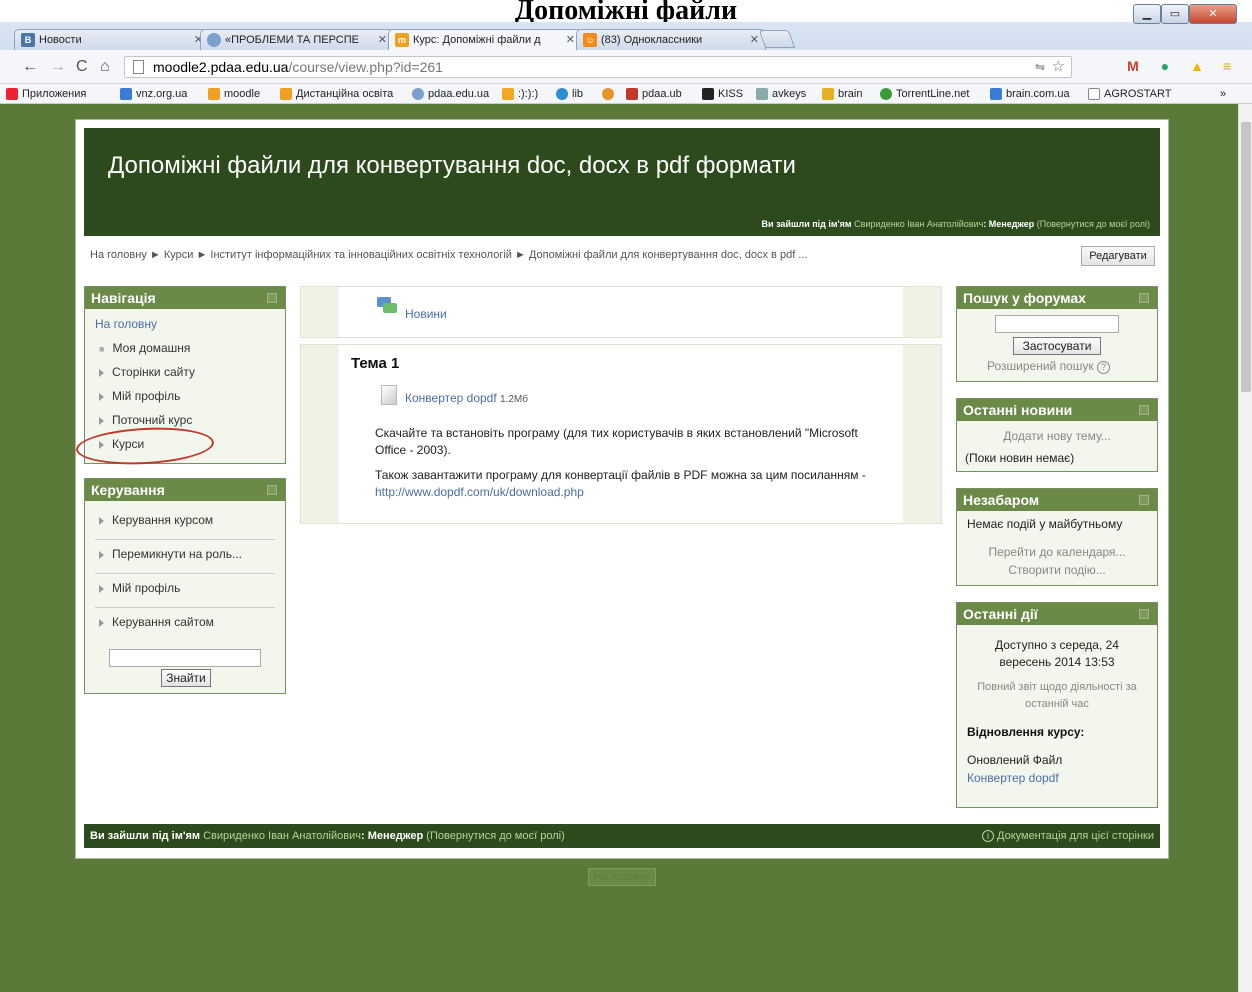  Describe the element at coordinates (139, 588) in the screenshot. I see `admin-my-profile: Мій профіль` at that location.